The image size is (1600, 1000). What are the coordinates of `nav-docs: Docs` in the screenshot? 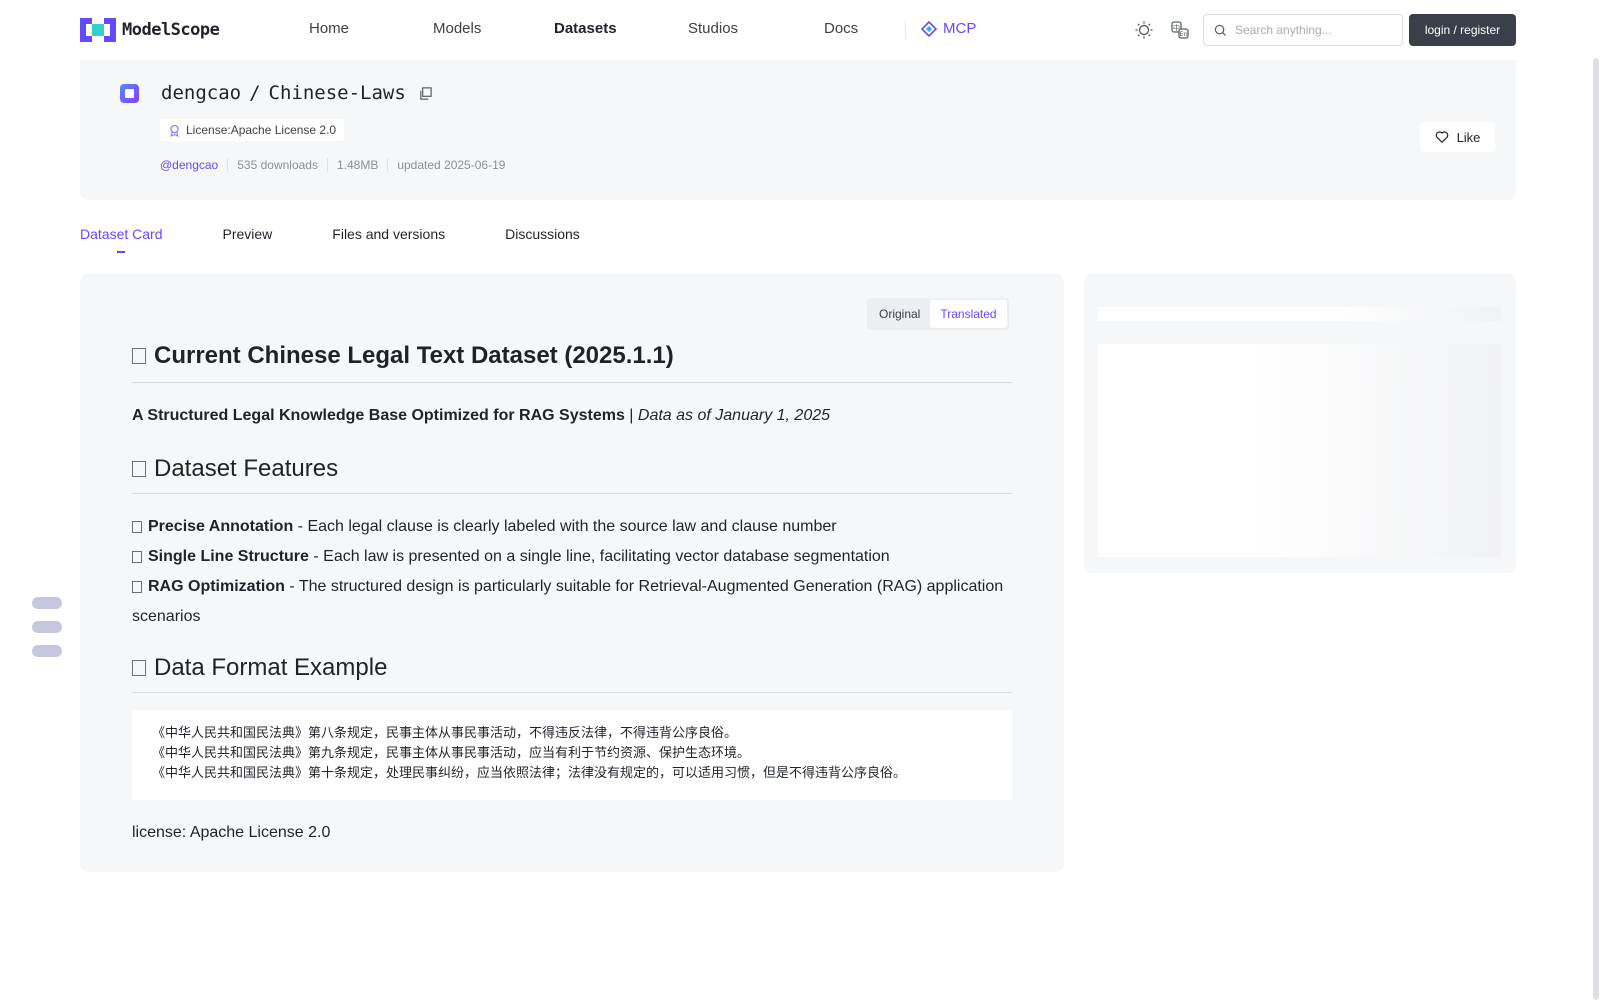 It's located at (841, 28).